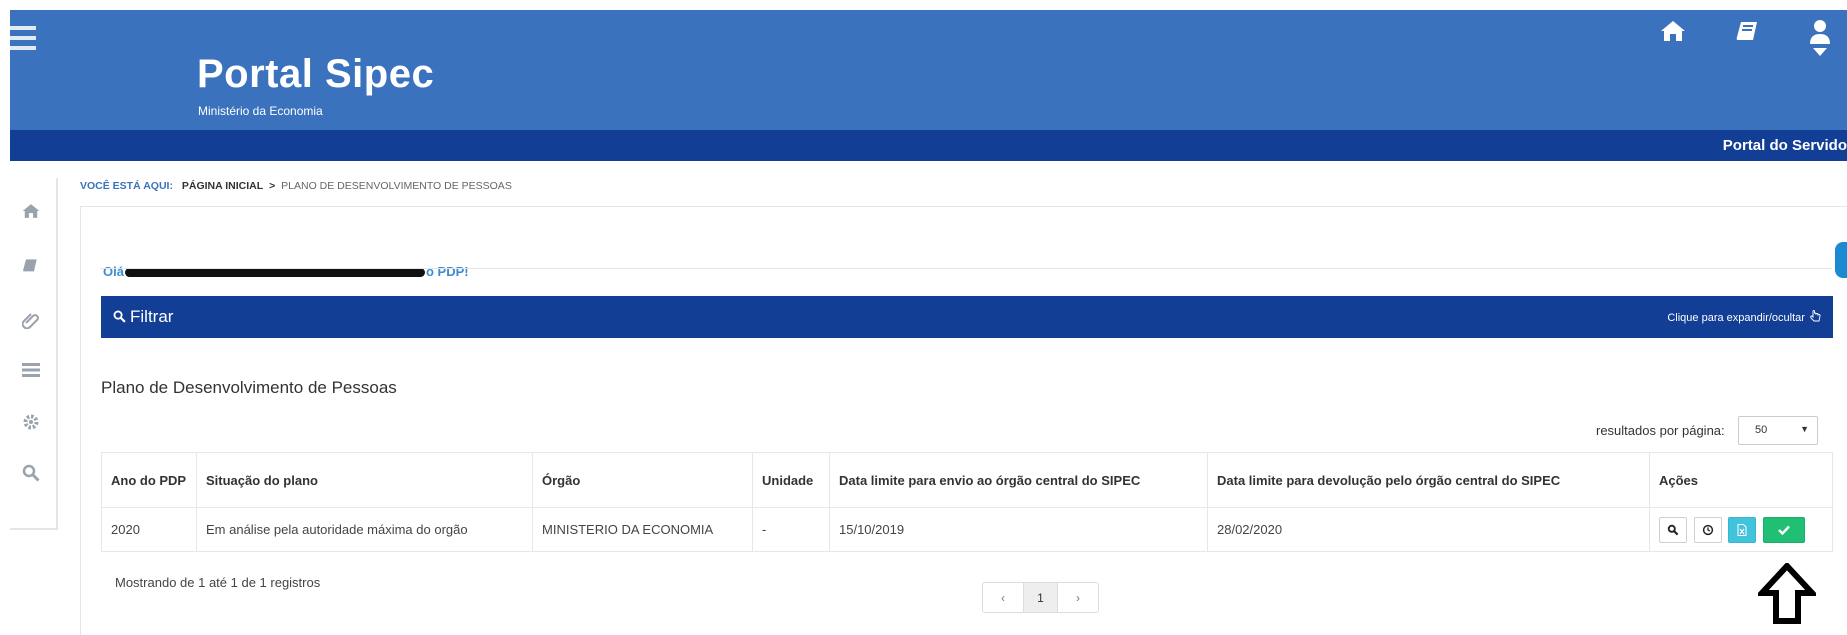 The width and height of the screenshot is (1847, 635). Describe the element at coordinates (1003, 597) in the screenshot. I see `prev-page-button: ‹` at that location.